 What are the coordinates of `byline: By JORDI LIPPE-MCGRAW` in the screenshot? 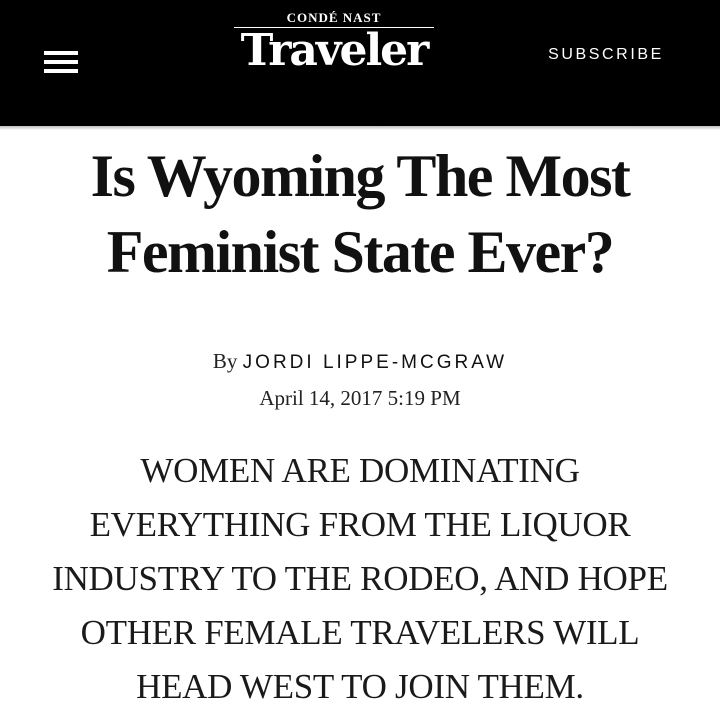 It's located at (360, 362).